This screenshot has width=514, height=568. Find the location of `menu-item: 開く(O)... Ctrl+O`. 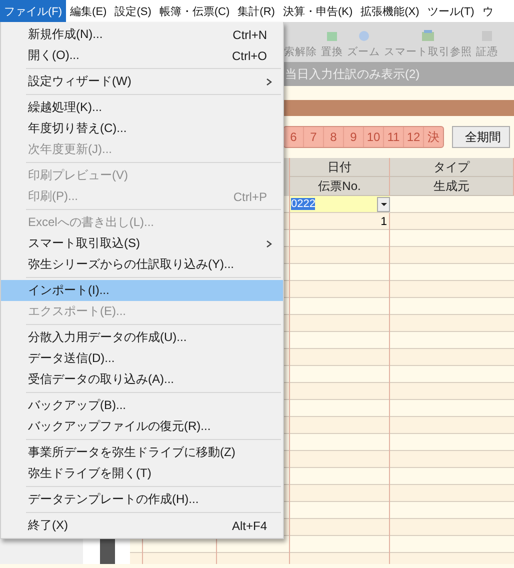

menu-item: 開く(O)... Ctrl+O is located at coordinates (142, 55).